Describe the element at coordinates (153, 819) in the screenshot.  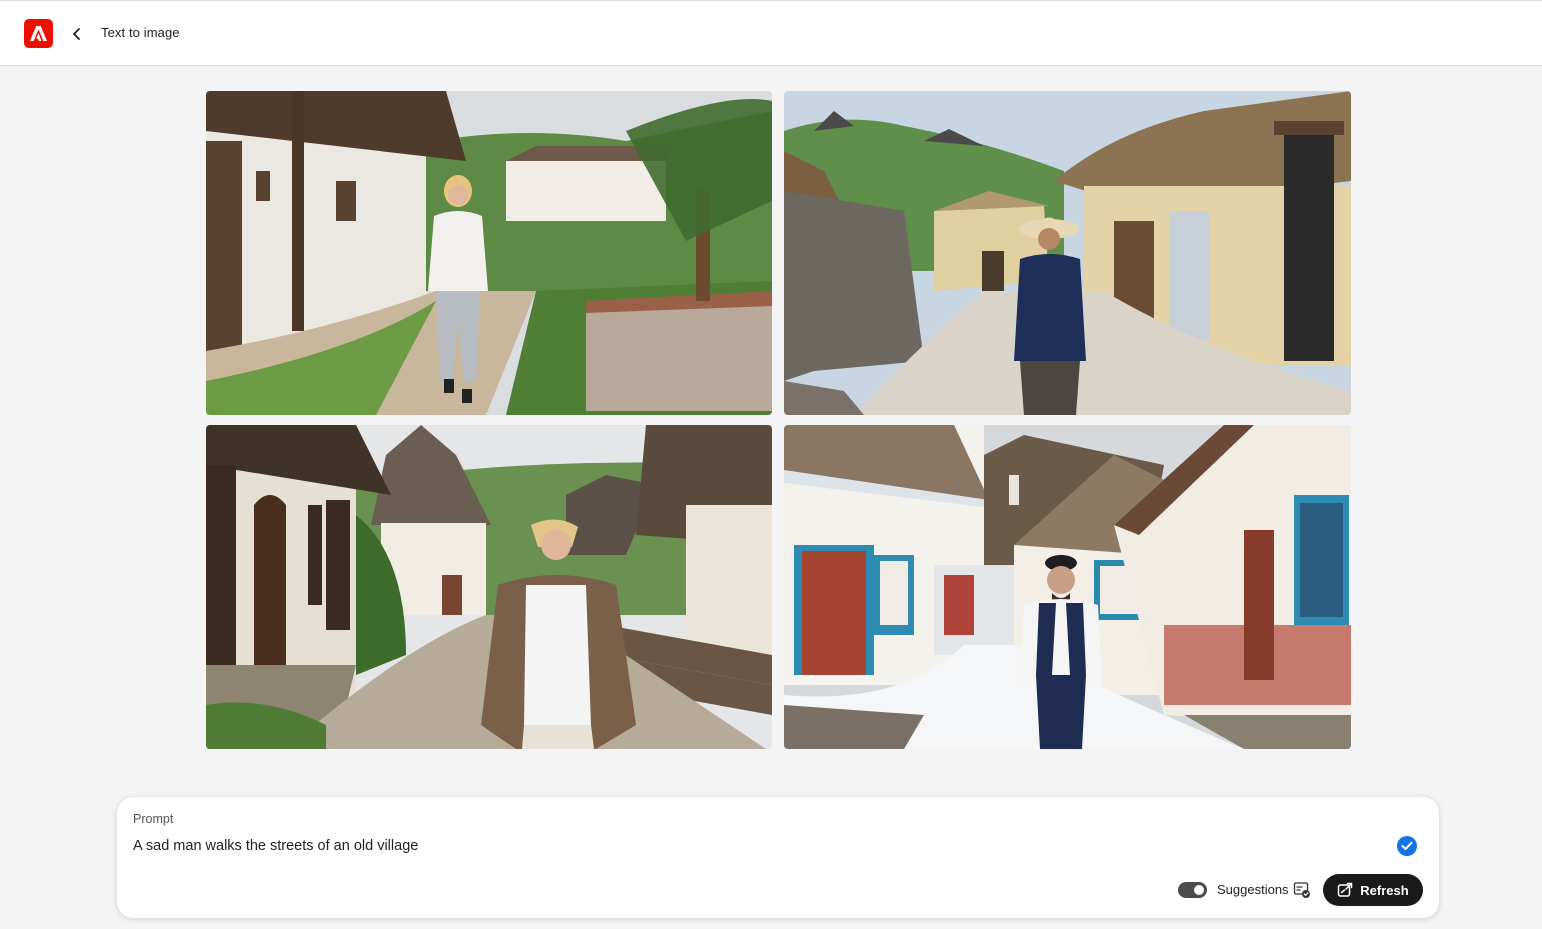
I see `prompt-label: Prompt` at that location.